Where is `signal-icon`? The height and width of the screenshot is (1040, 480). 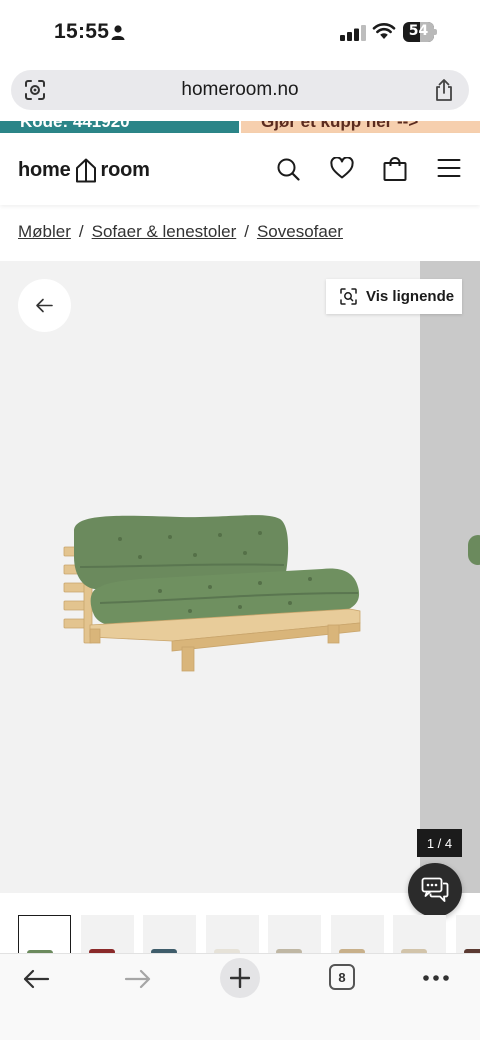
signal-icon is located at coordinates (353, 33).